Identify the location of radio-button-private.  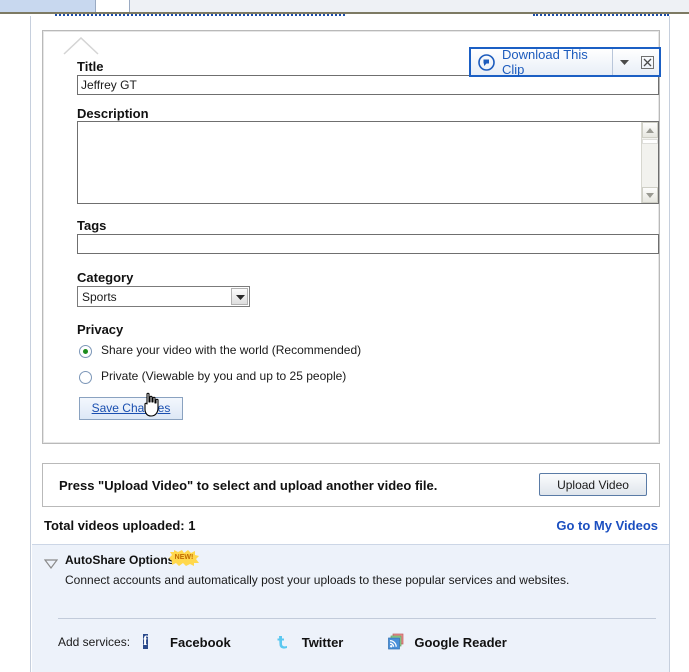
(85, 377).